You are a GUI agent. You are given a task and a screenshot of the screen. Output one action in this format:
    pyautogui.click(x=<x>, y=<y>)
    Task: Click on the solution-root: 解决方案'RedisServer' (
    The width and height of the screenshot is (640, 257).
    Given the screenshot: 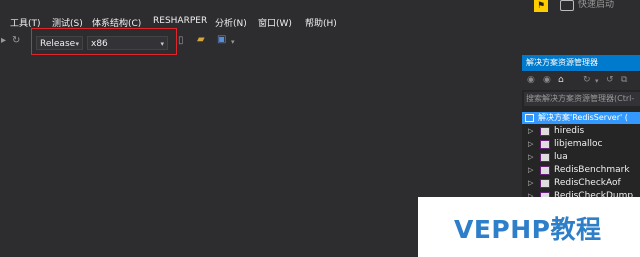 What is the action you would take?
    pyautogui.click(x=581, y=118)
    